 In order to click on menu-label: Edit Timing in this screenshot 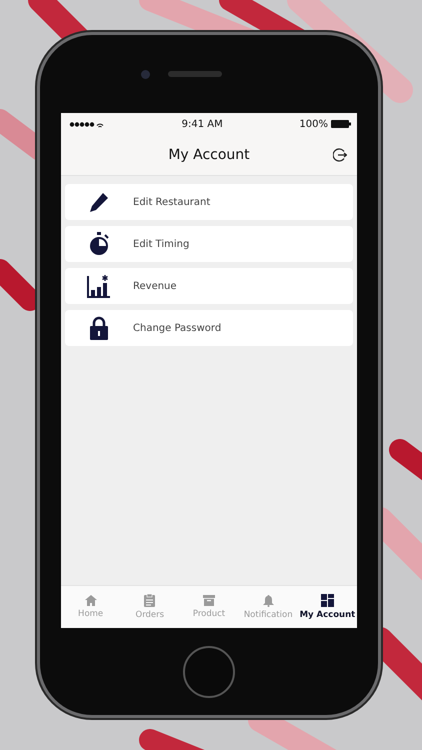, I will do `click(161, 244)`.